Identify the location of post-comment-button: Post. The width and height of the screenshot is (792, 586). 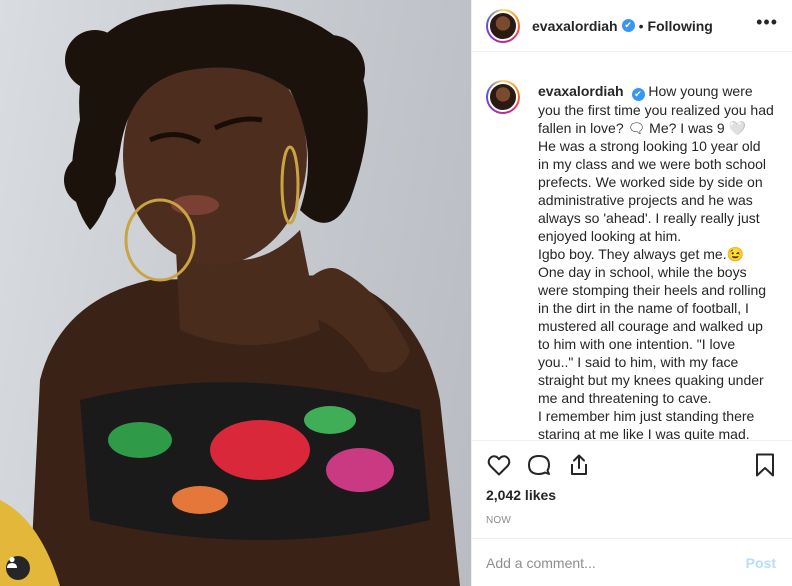
(761, 563).